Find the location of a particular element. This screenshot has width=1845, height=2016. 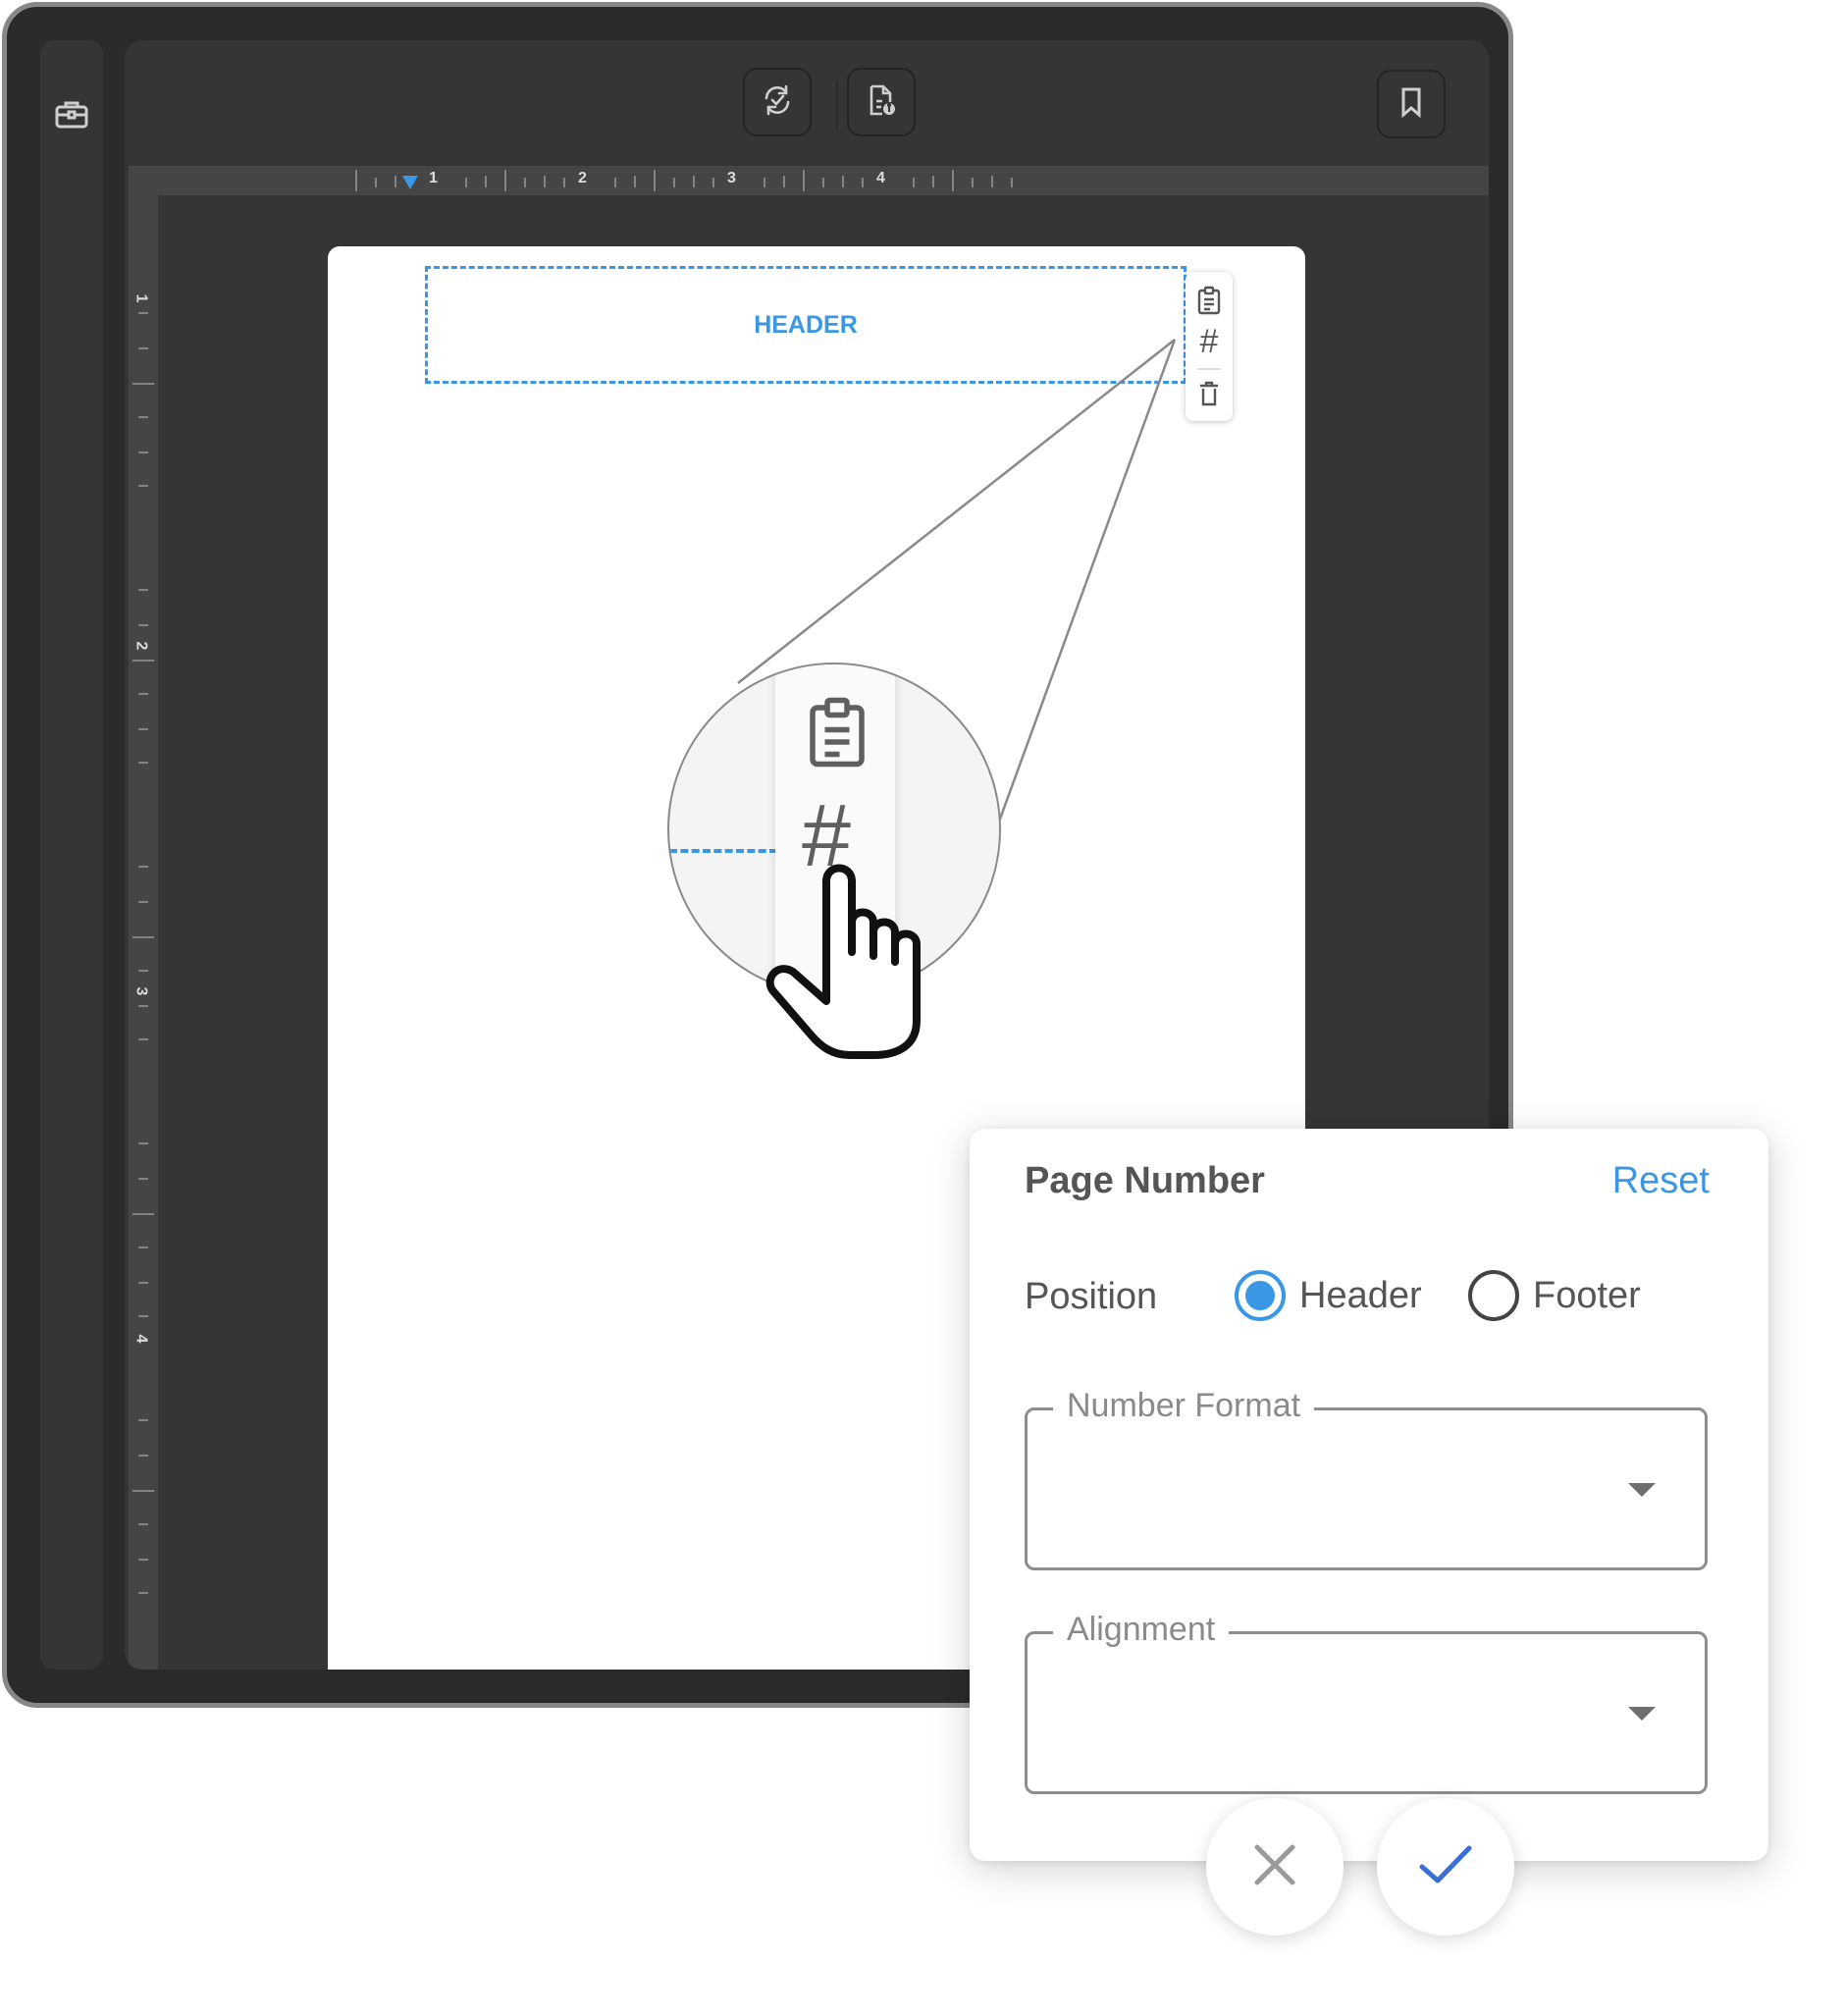

indent-marker is located at coordinates (410, 182).